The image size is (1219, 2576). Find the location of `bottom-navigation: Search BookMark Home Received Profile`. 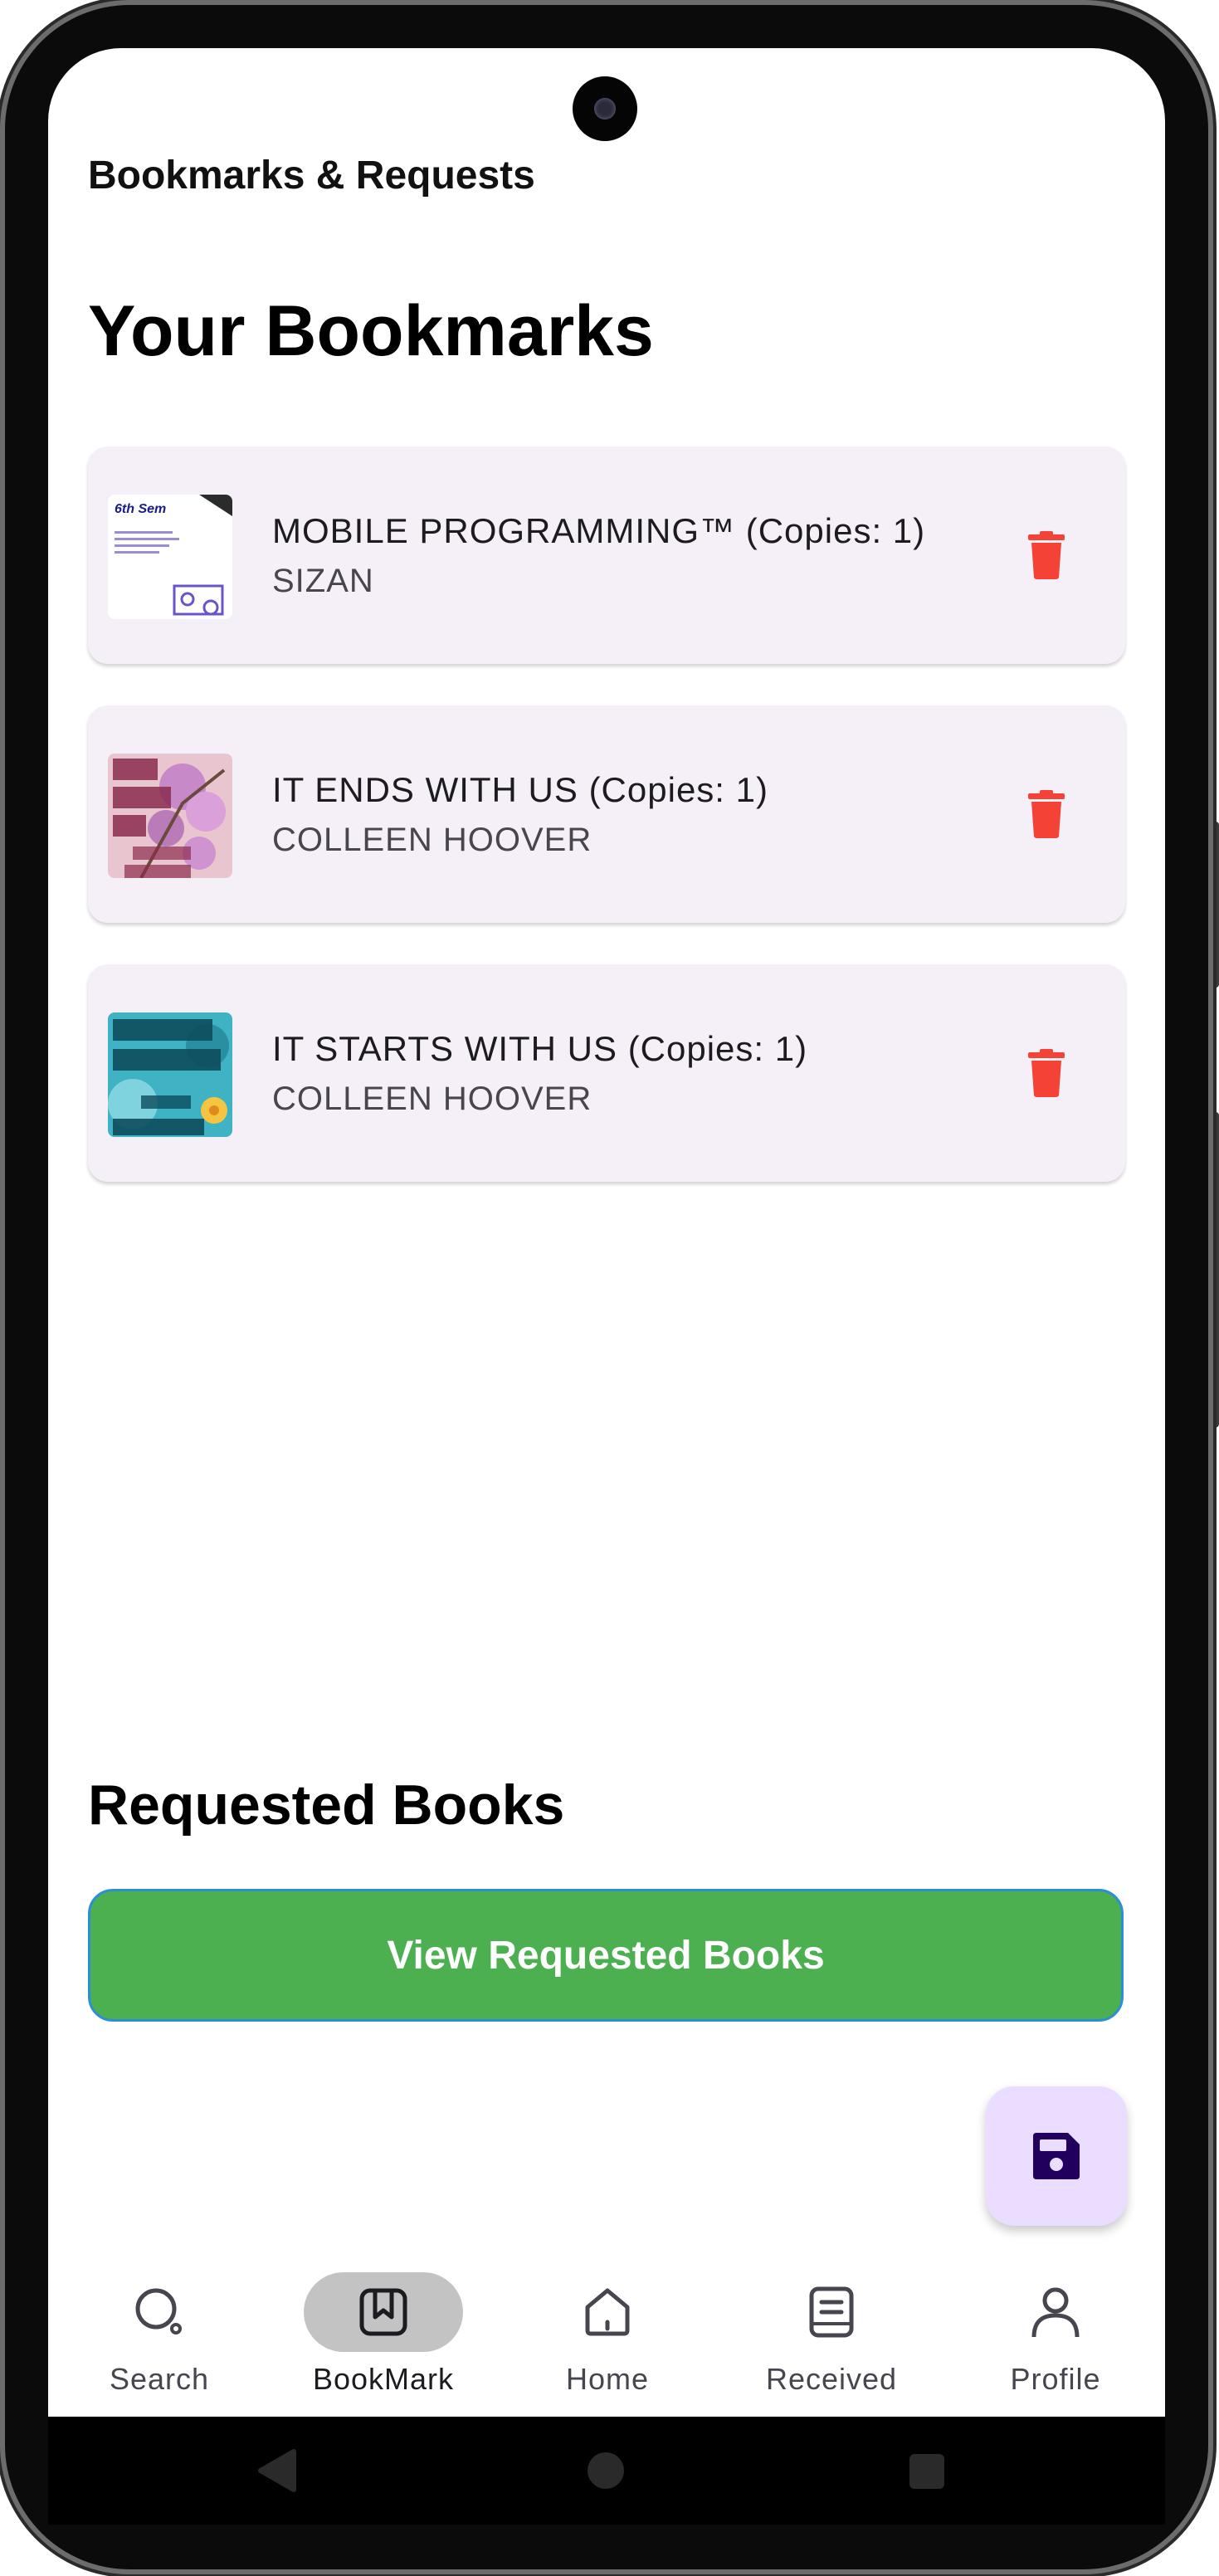

bottom-navigation: Search BookMark Home Received Profile is located at coordinates (607, 2336).